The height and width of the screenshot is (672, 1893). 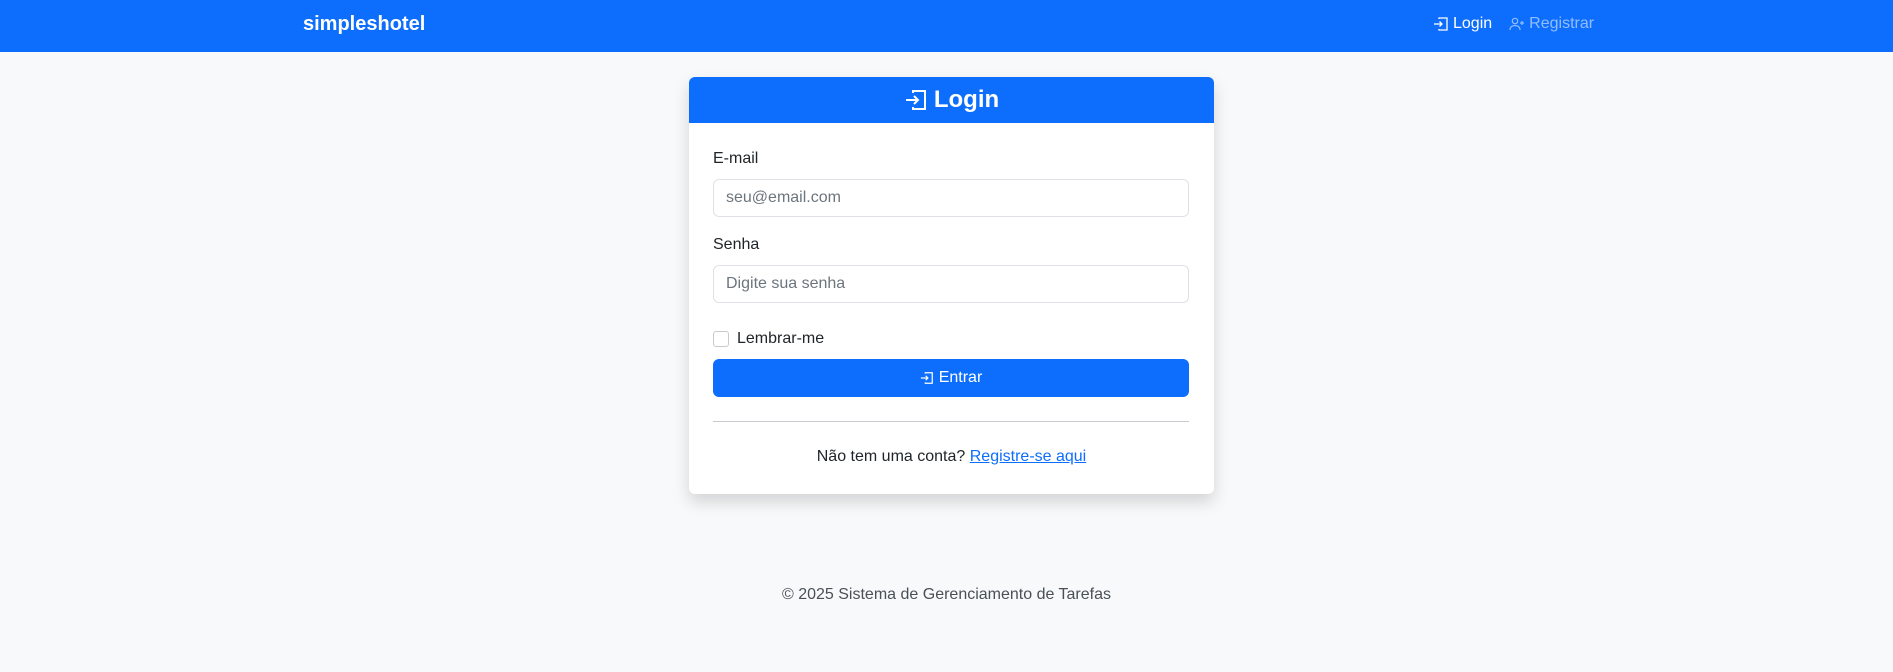 I want to click on nav-login-label: Login, so click(x=1473, y=23).